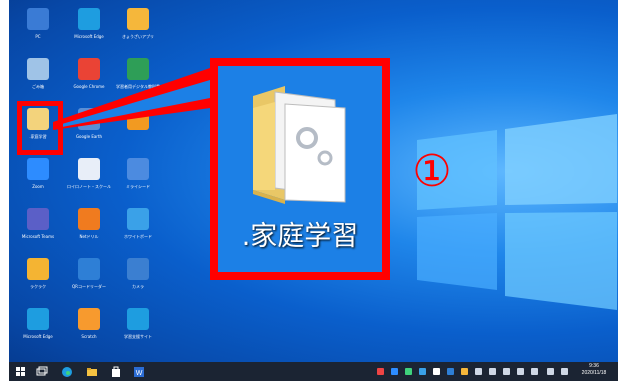  Describe the element at coordinates (432, 171) in the screenshot. I see `step-number-badge: ①` at that location.